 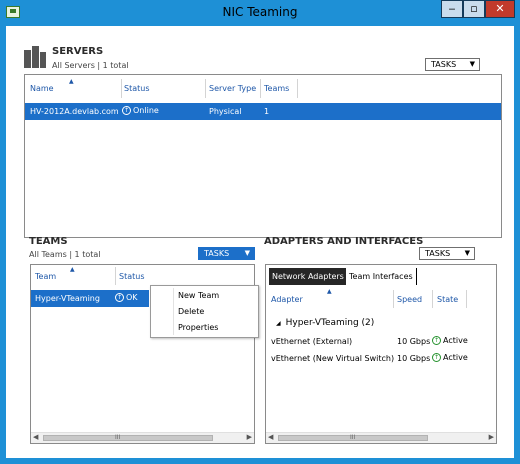 What do you see at coordinates (90, 65) in the screenshot?
I see `servers-subtitle: All Servers | 1 total` at bounding box center [90, 65].